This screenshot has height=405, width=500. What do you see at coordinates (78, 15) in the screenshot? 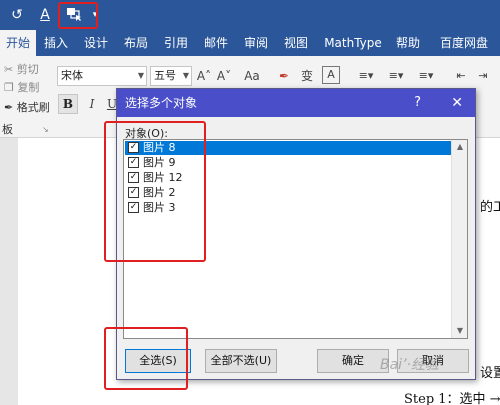
I see `highlight-box-toolbar` at bounding box center [78, 15].